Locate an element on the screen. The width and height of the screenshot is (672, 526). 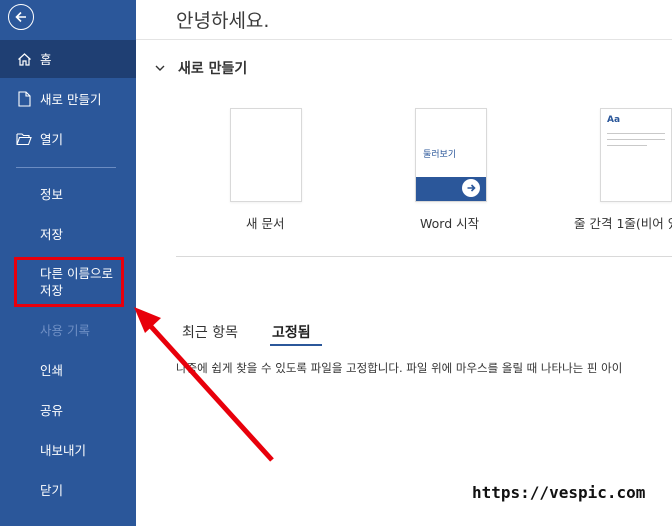
sidebar-item-export: 내보내기 is located at coordinates (68, 450).